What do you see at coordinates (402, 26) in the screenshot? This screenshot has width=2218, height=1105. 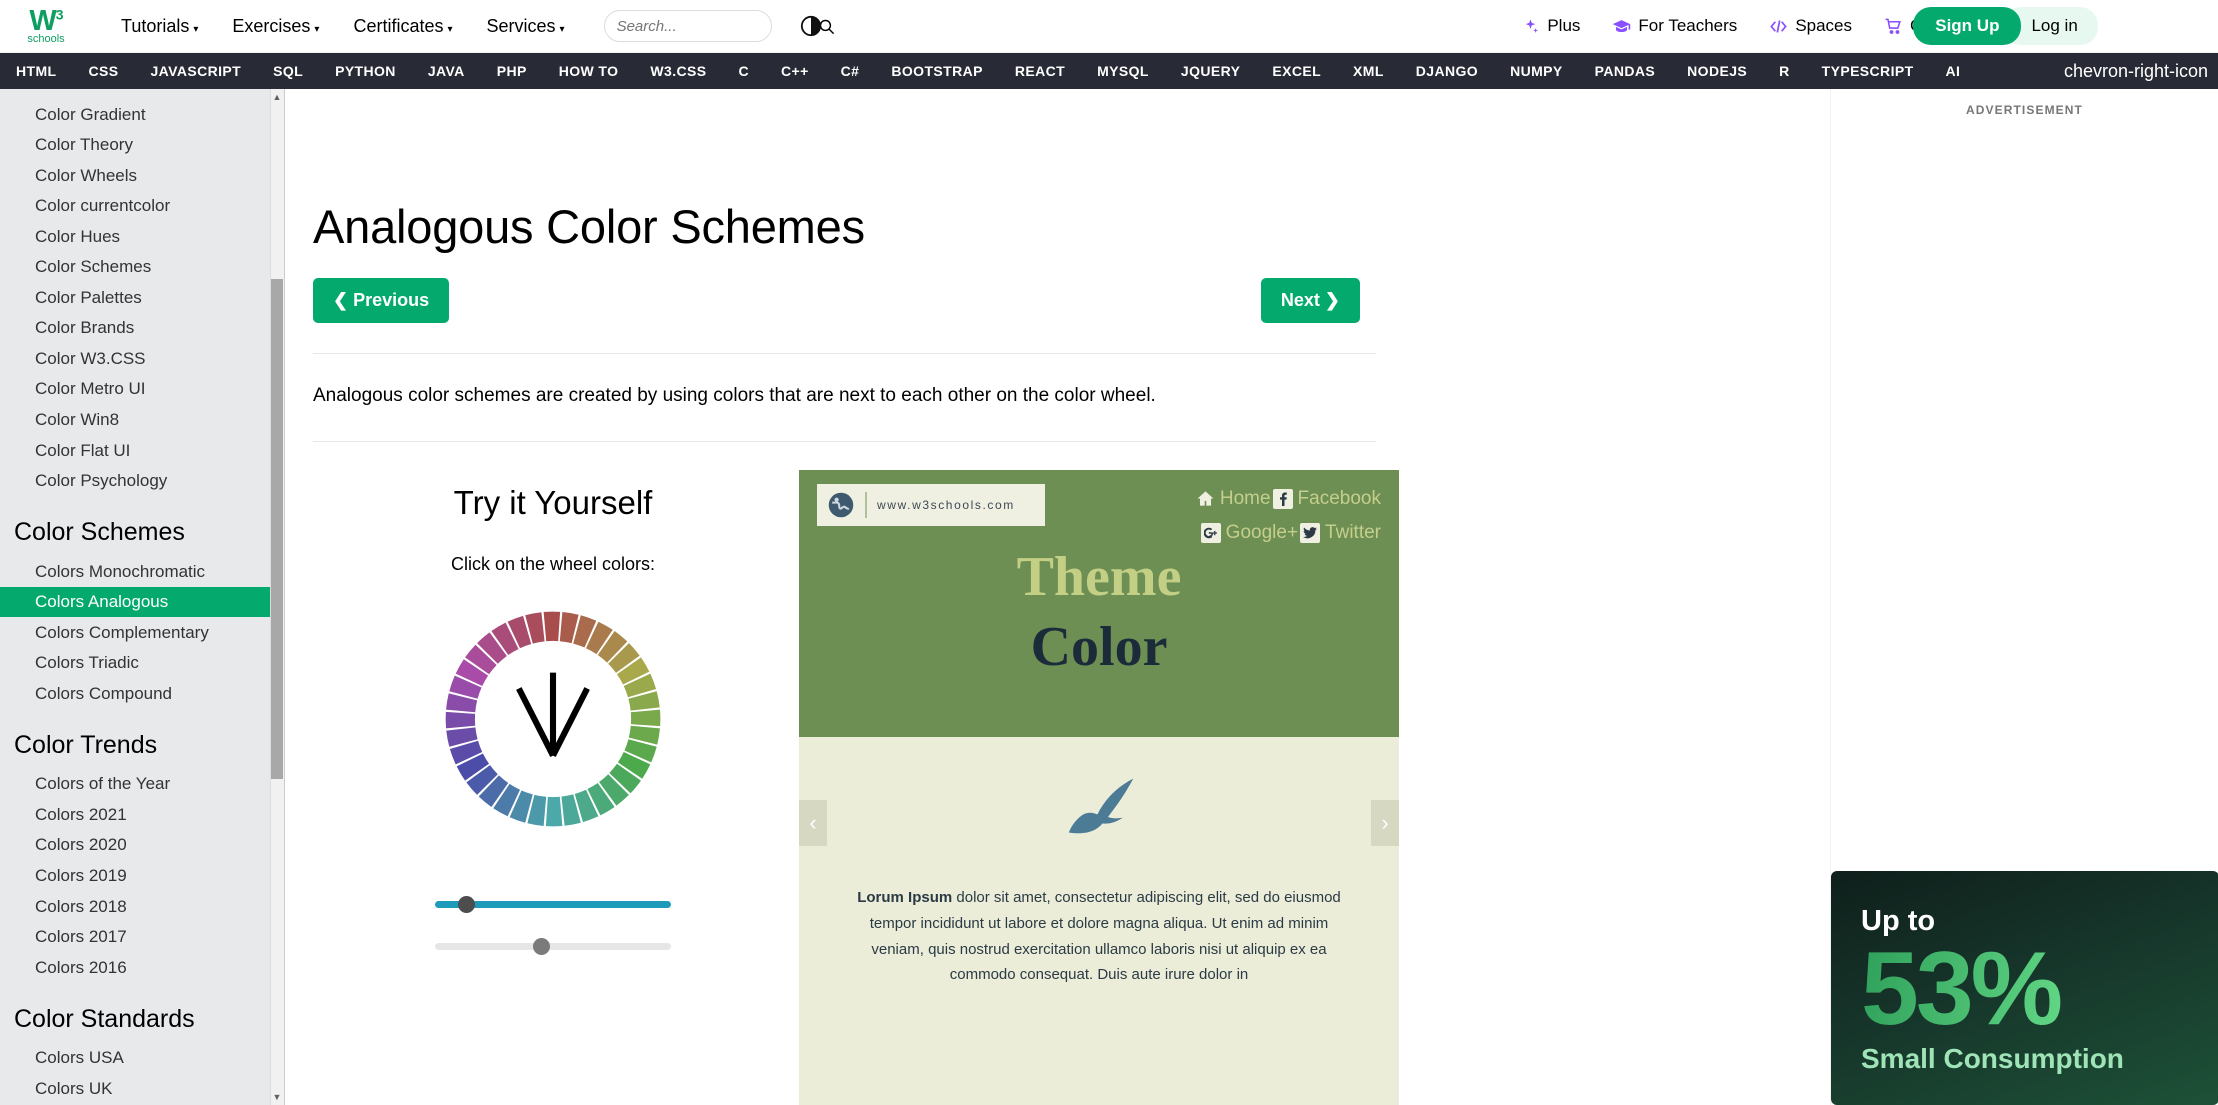 I see `nav-certificates: Certificates ▾` at bounding box center [402, 26].